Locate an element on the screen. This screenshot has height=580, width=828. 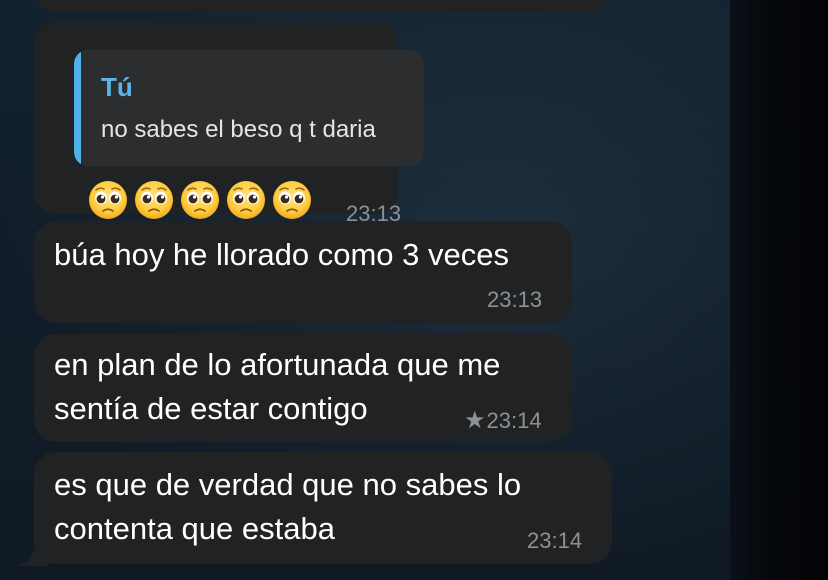
message-line: sentía de estar contigo is located at coordinates (211, 408).